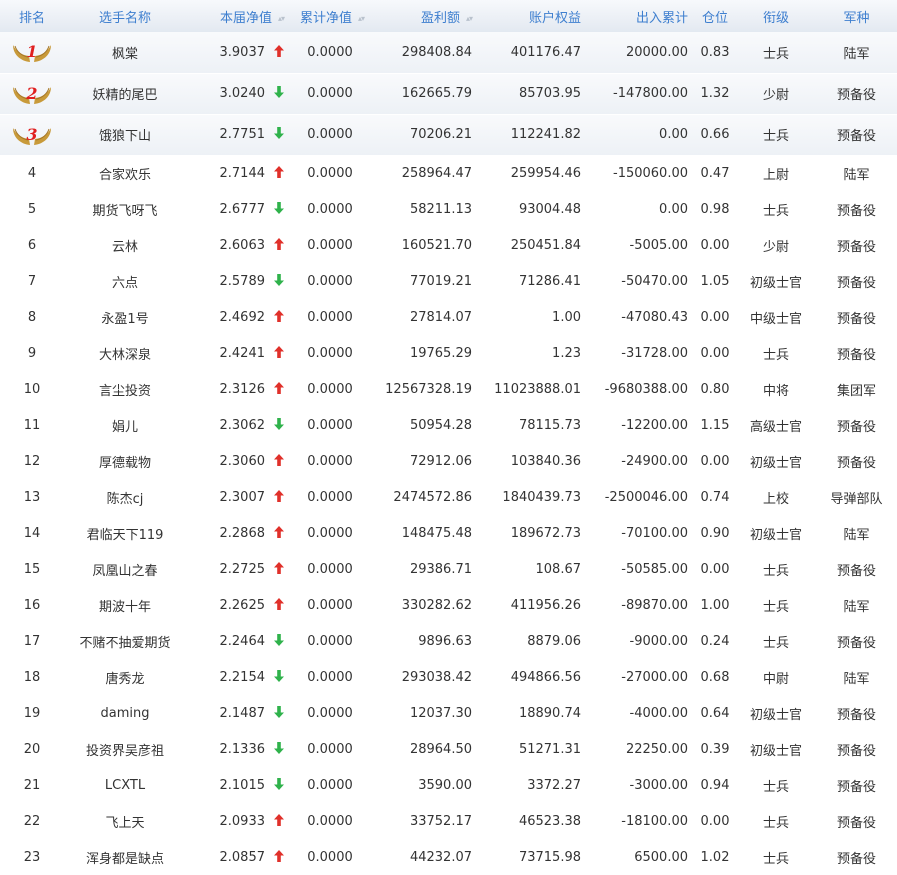 Image resolution: width=897 pixels, height=875 pixels. I want to click on current-nav: 2.3007, so click(242, 497).